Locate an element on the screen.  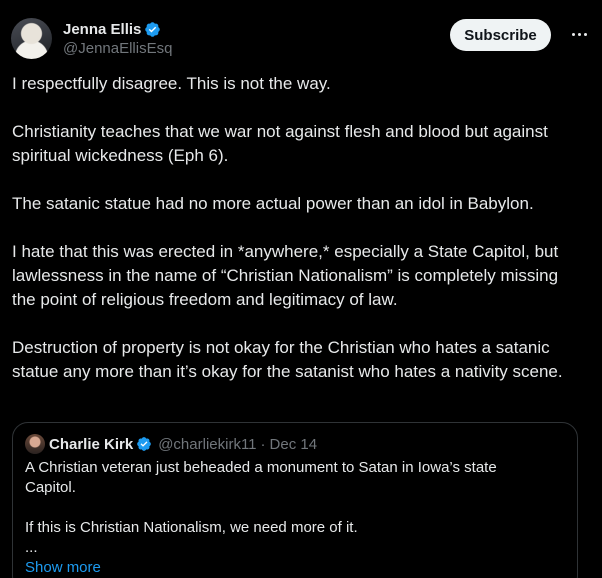
avatar is located at coordinates (31, 38).